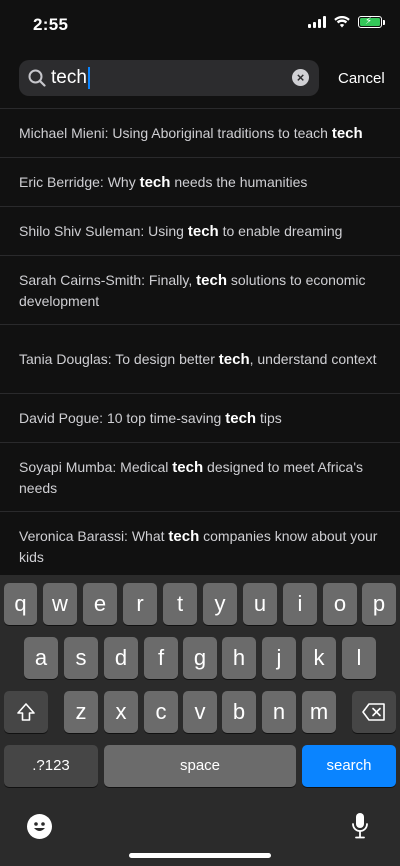  What do you see at coordinates (200, 855) in the screenshot?
I see `home-indicator` at bounding box center [200, 855].